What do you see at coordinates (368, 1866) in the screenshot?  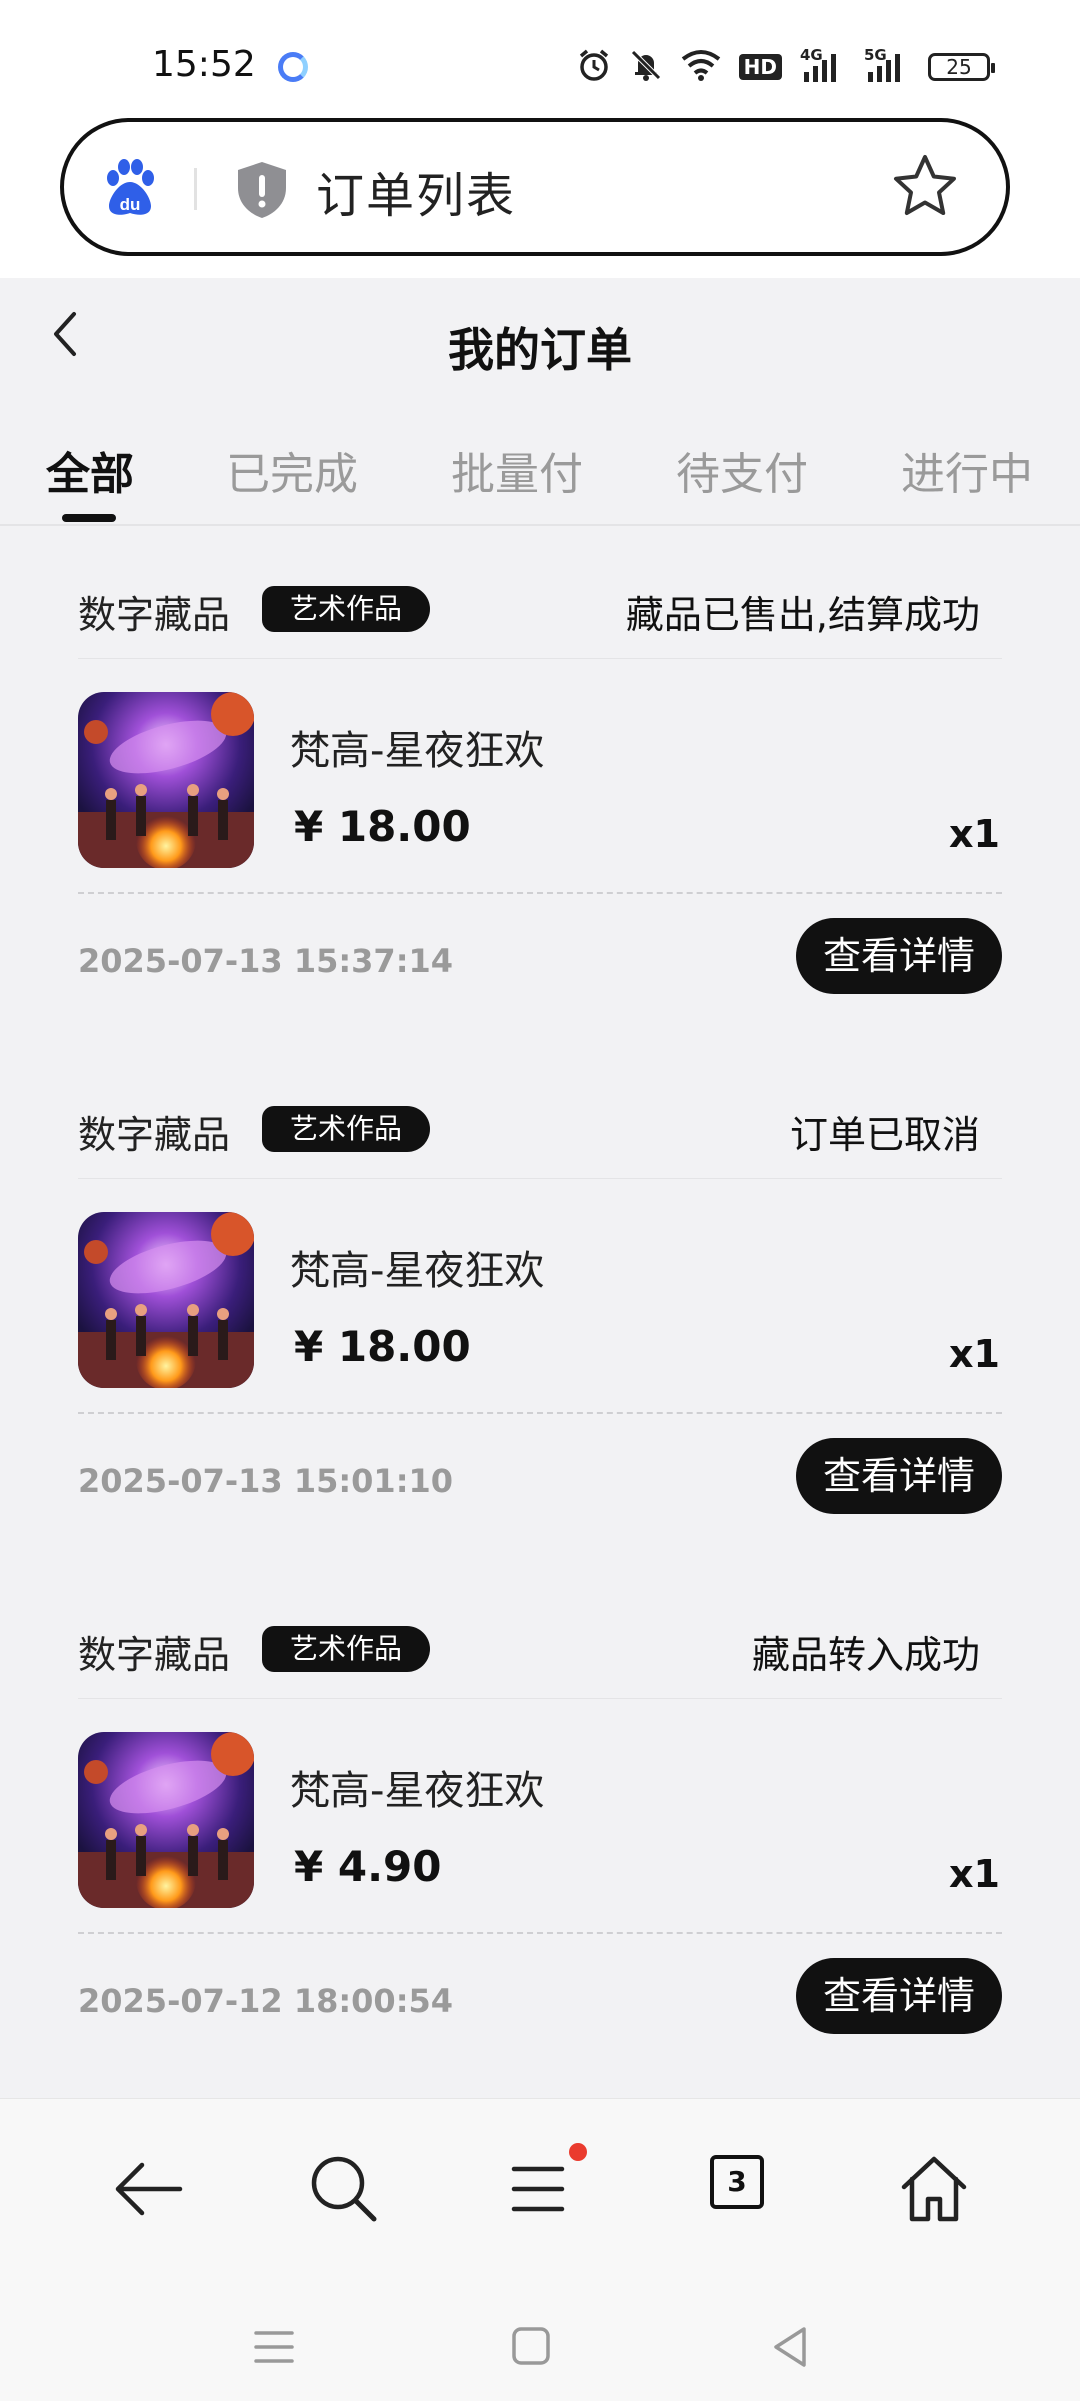 I see `product-price: ¥ 4.90` at bounding box center [368, 1866].